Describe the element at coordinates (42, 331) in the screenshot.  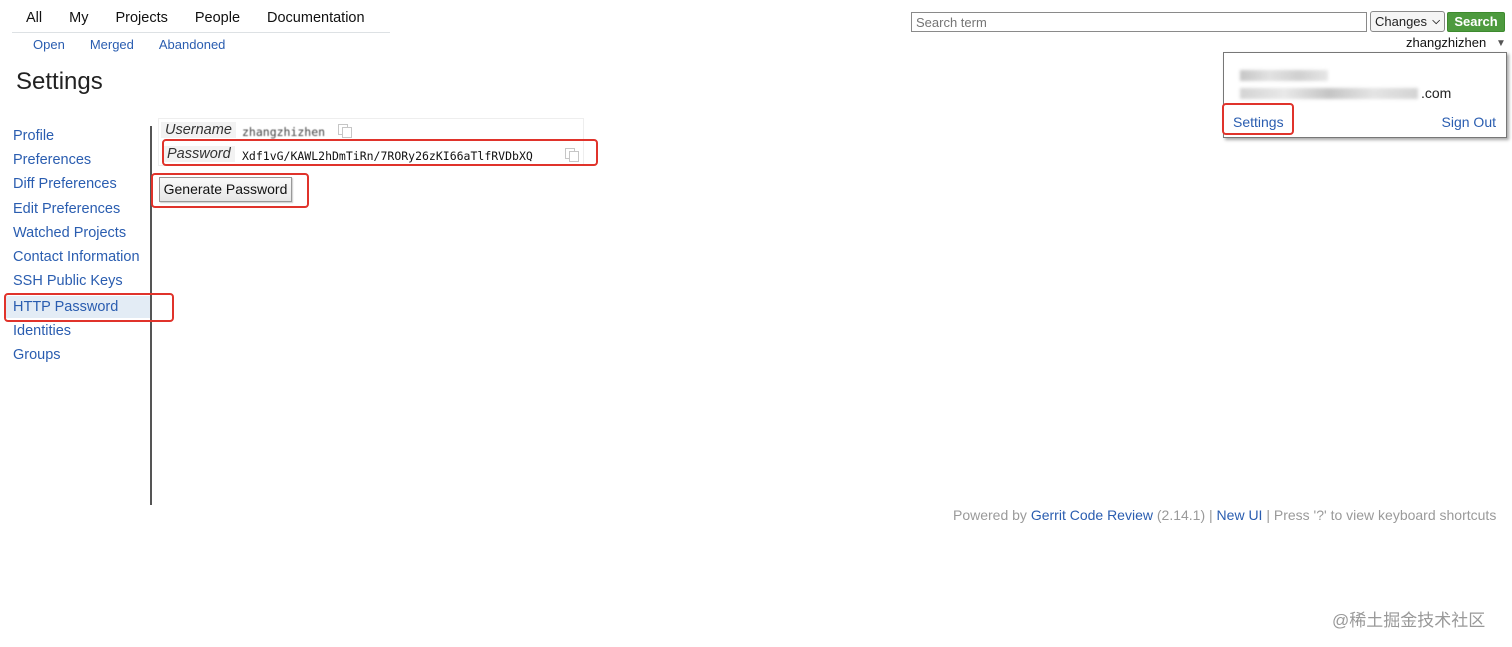
I see `sidebar-item-identities: Identities` at that location.